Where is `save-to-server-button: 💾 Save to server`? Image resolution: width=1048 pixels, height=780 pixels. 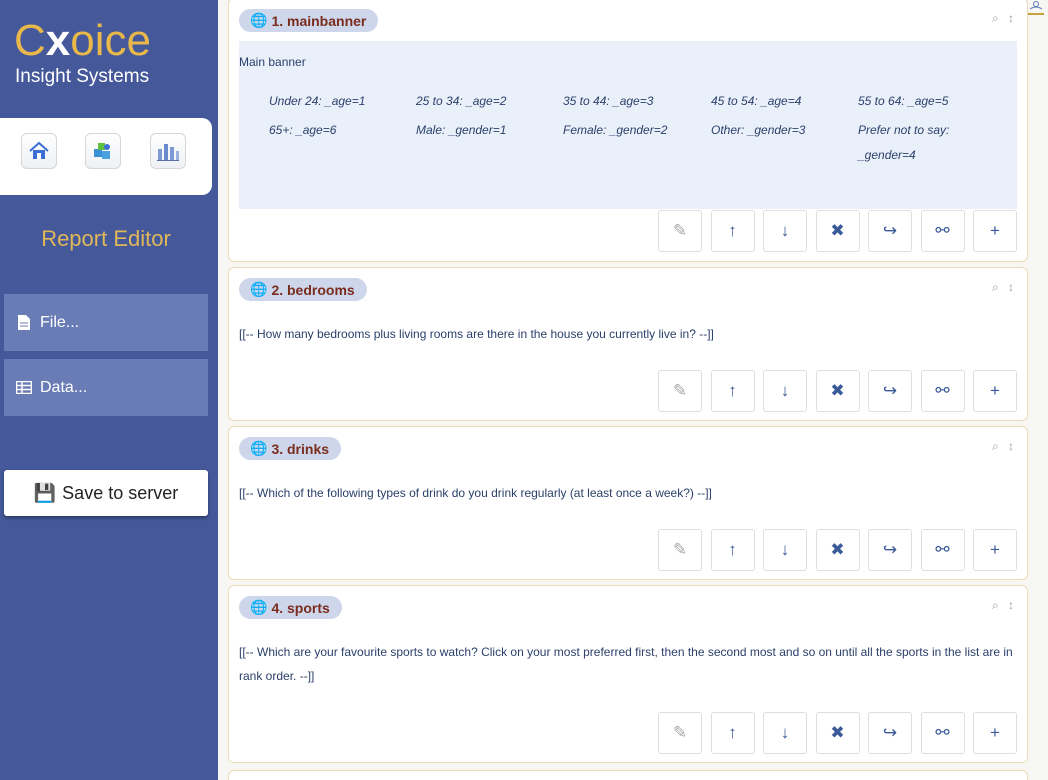 save-to-server-button: 💾 Save to server is located at coordinates (106, 493).